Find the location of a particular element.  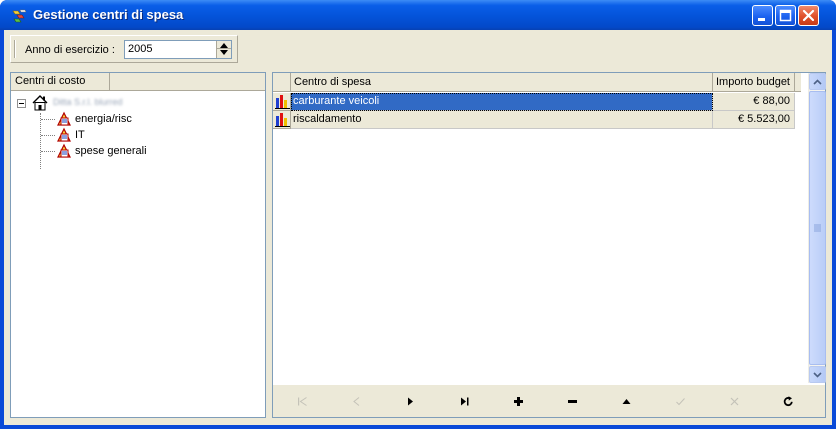

cost-center-icon is located at coordinates (64, 150).